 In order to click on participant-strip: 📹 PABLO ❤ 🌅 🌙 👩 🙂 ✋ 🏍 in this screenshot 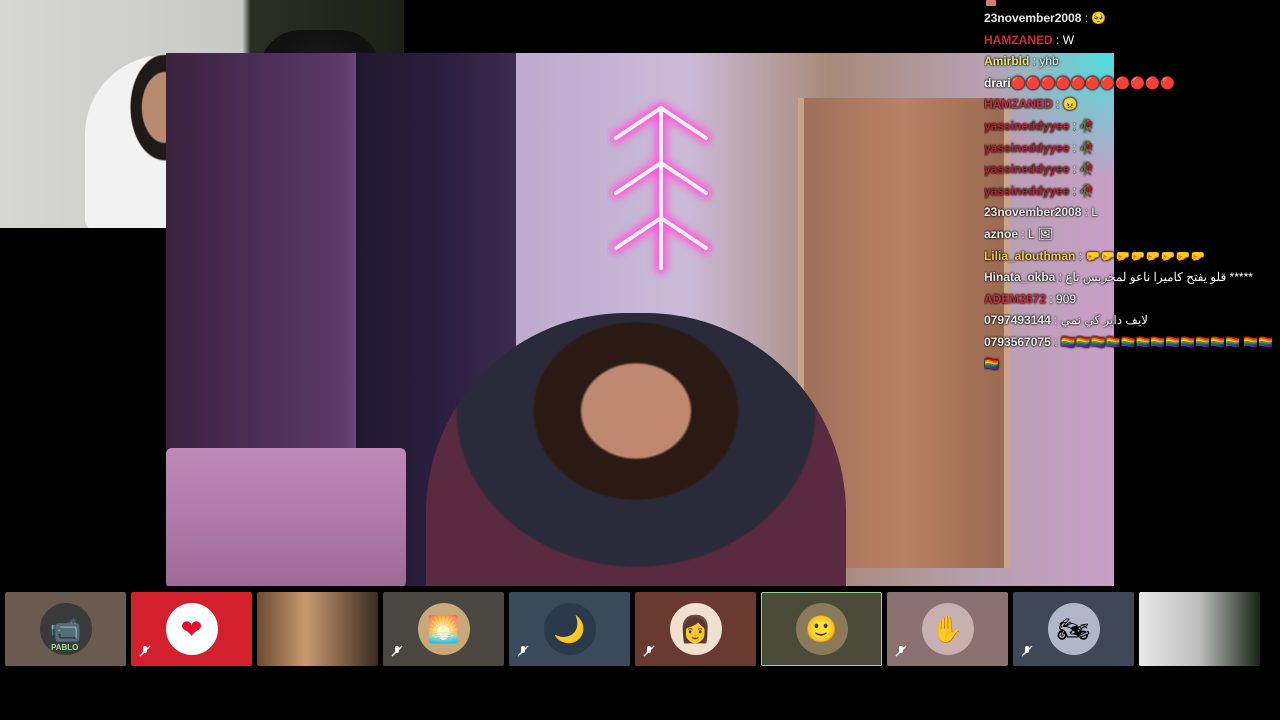, I will do `click(640, 629)`.